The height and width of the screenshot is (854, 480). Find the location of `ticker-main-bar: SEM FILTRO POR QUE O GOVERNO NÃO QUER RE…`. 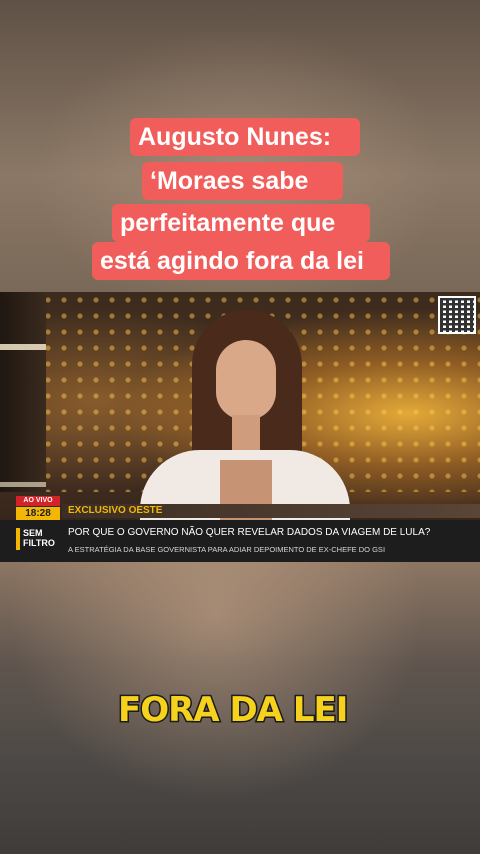

ticker-main-bar: SEM FILTRO POR QUE O GOVERNO NÃO QUER RE… is located at coordinates (240, 541).